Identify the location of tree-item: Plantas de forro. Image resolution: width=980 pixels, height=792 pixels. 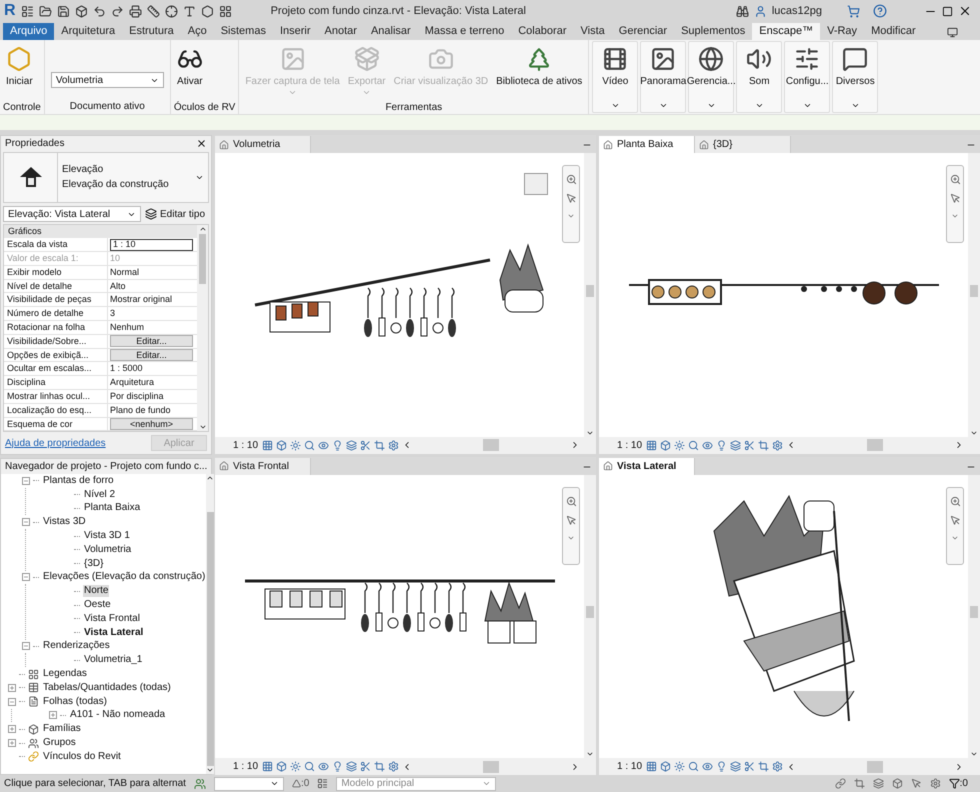
(78, 480).